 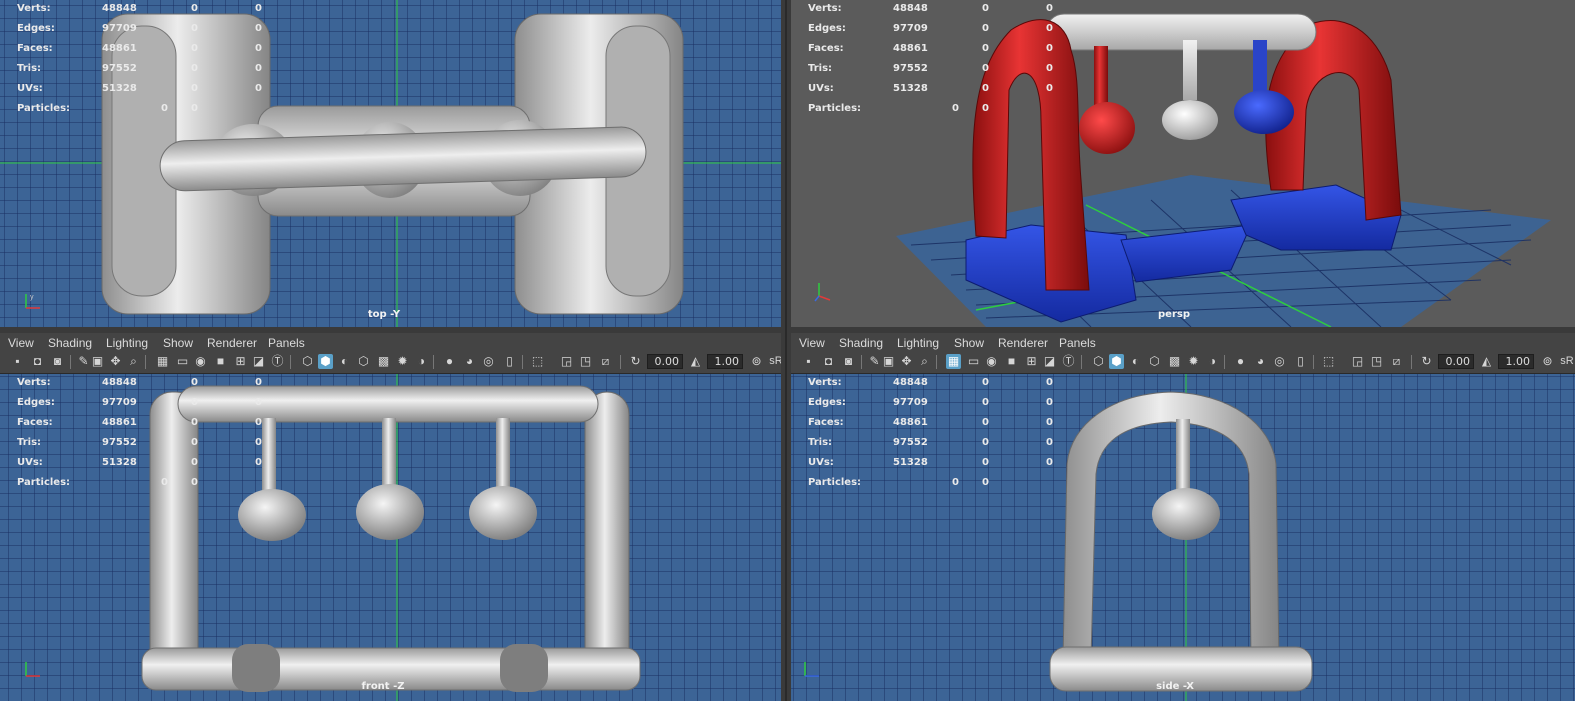 What do you see at coordinates (786, 350) in the screenshot?
I see `vertical-divider-line` at bounding box center [786, 350].